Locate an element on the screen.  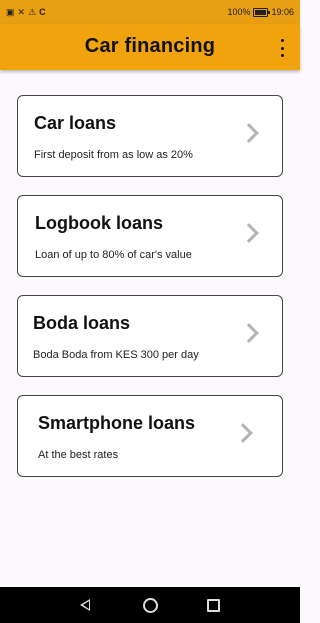
status-bar: ▣ ✕ ⚠ C 100% 19:06 is located at coordinates (150, 12).